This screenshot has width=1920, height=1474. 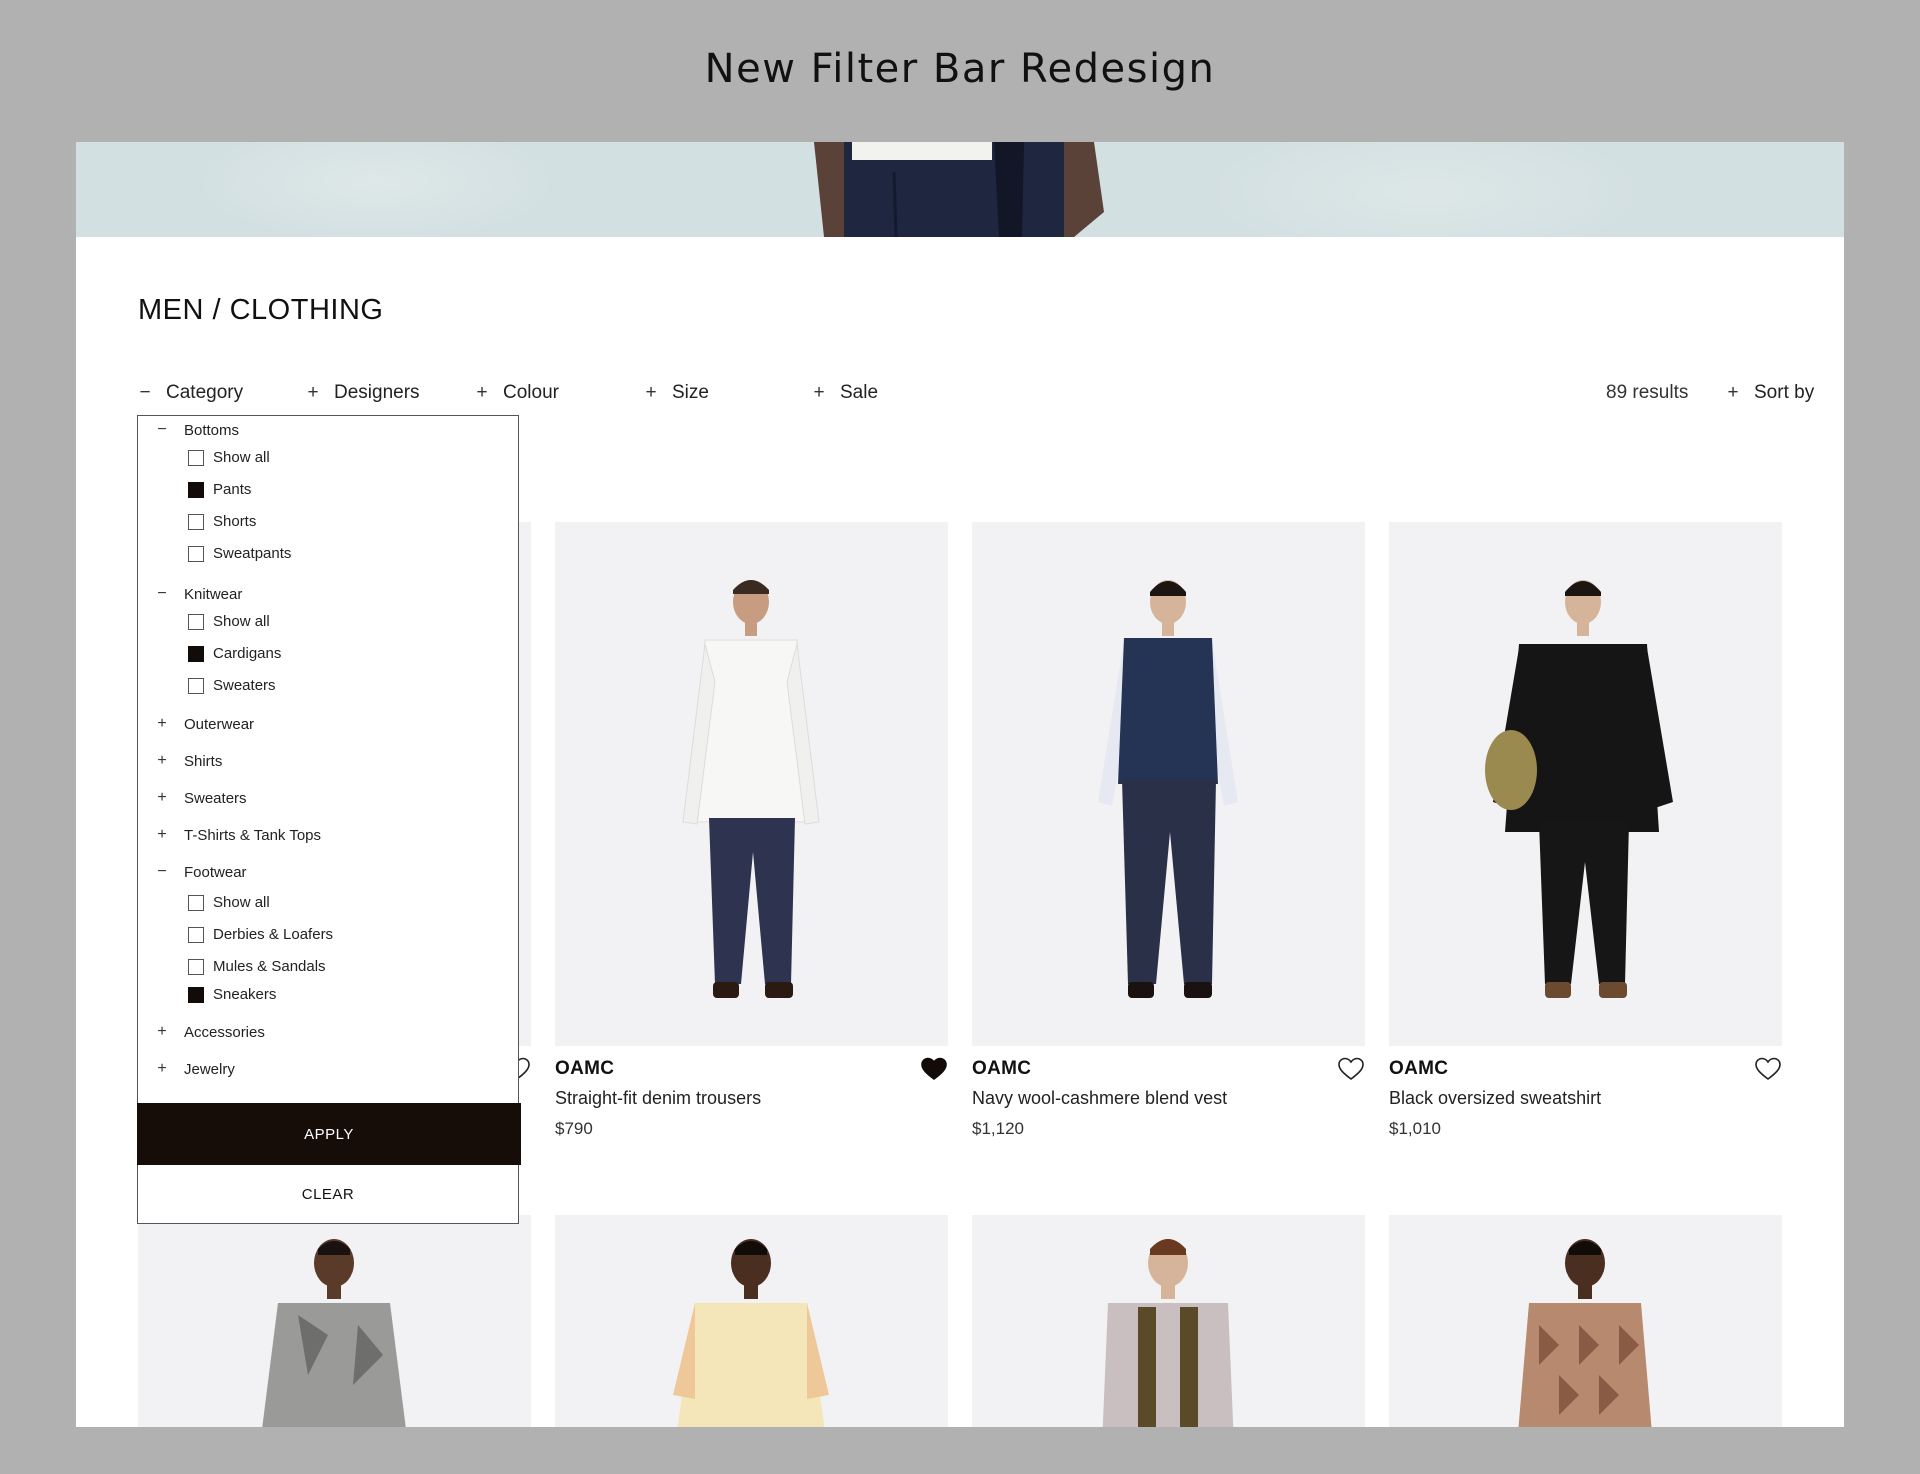 What do you see at coordinates (859, 392) in the screenshot?
I see `filter-label: Sale` at bounding box center [859, 392].